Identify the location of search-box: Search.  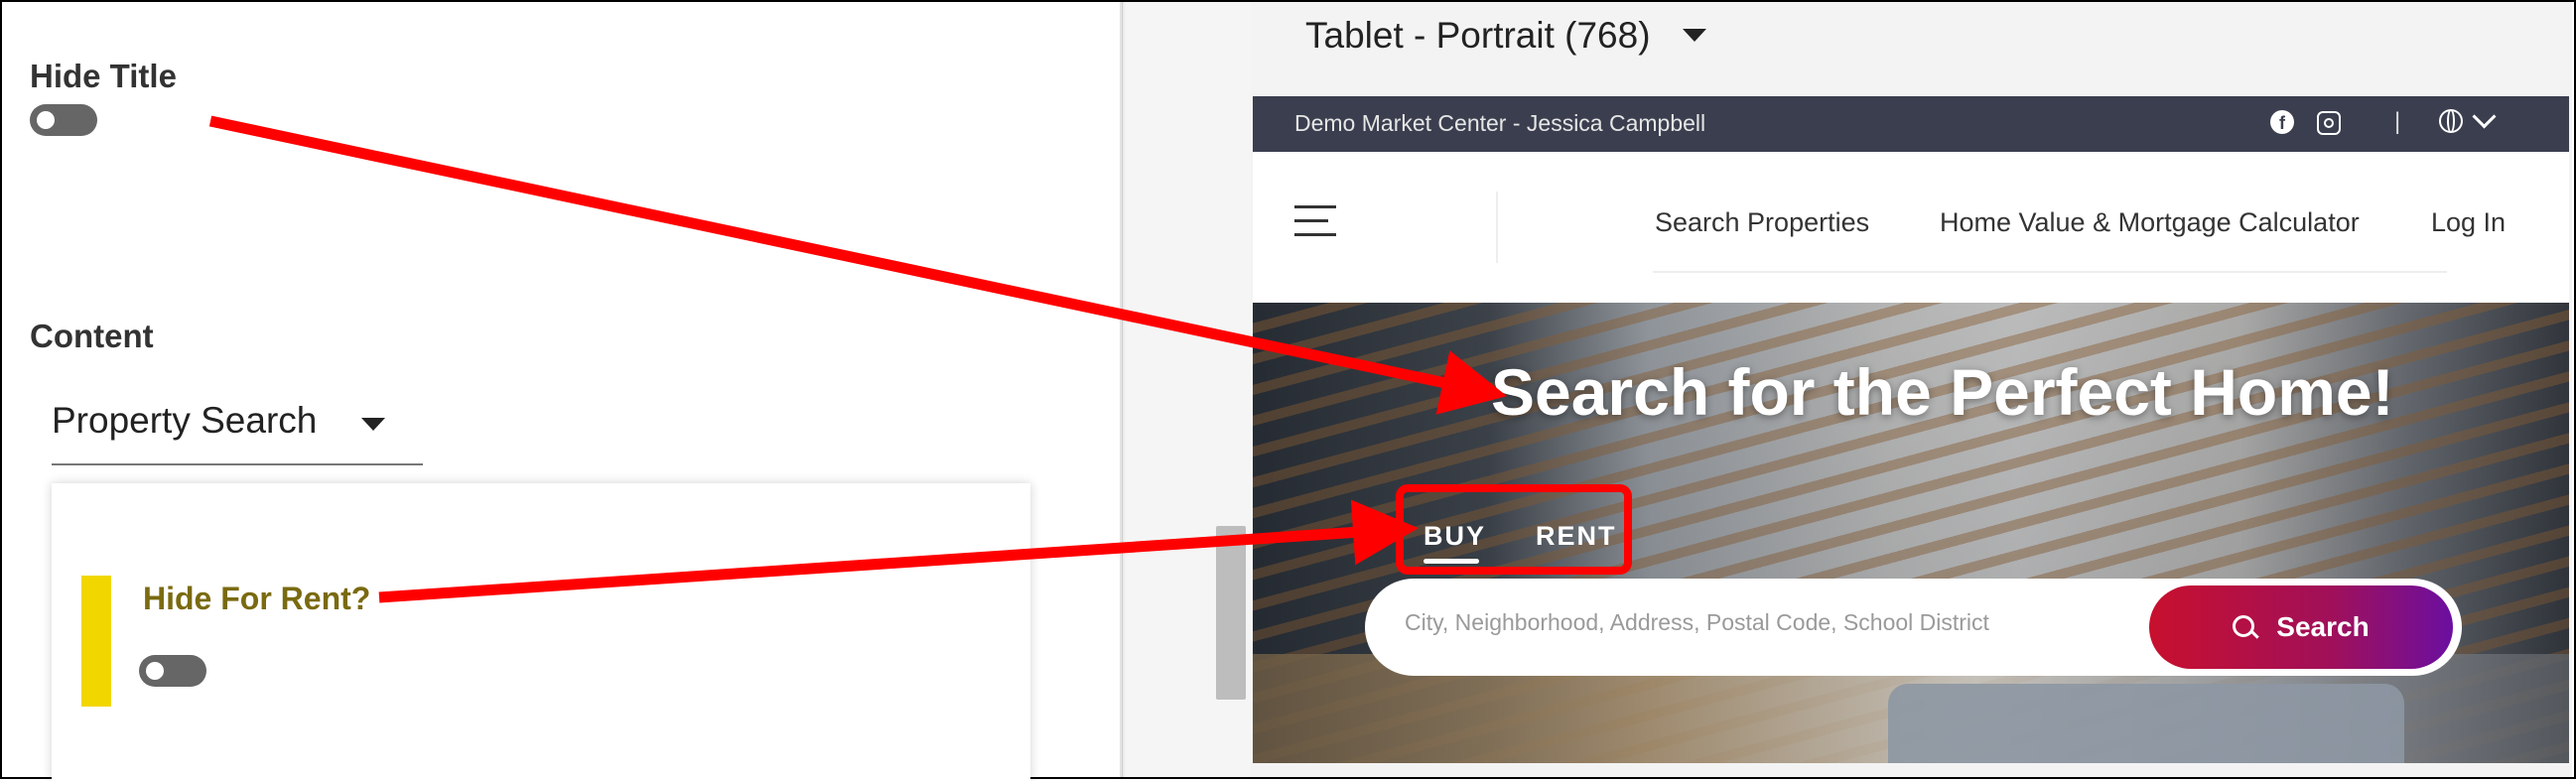
(1913, 627).